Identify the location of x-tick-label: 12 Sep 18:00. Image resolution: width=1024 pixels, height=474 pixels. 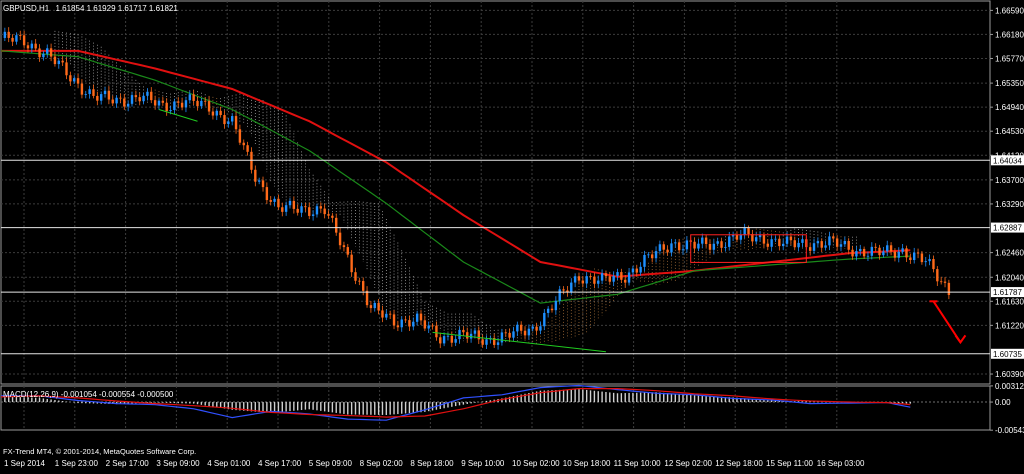
(739, 463).